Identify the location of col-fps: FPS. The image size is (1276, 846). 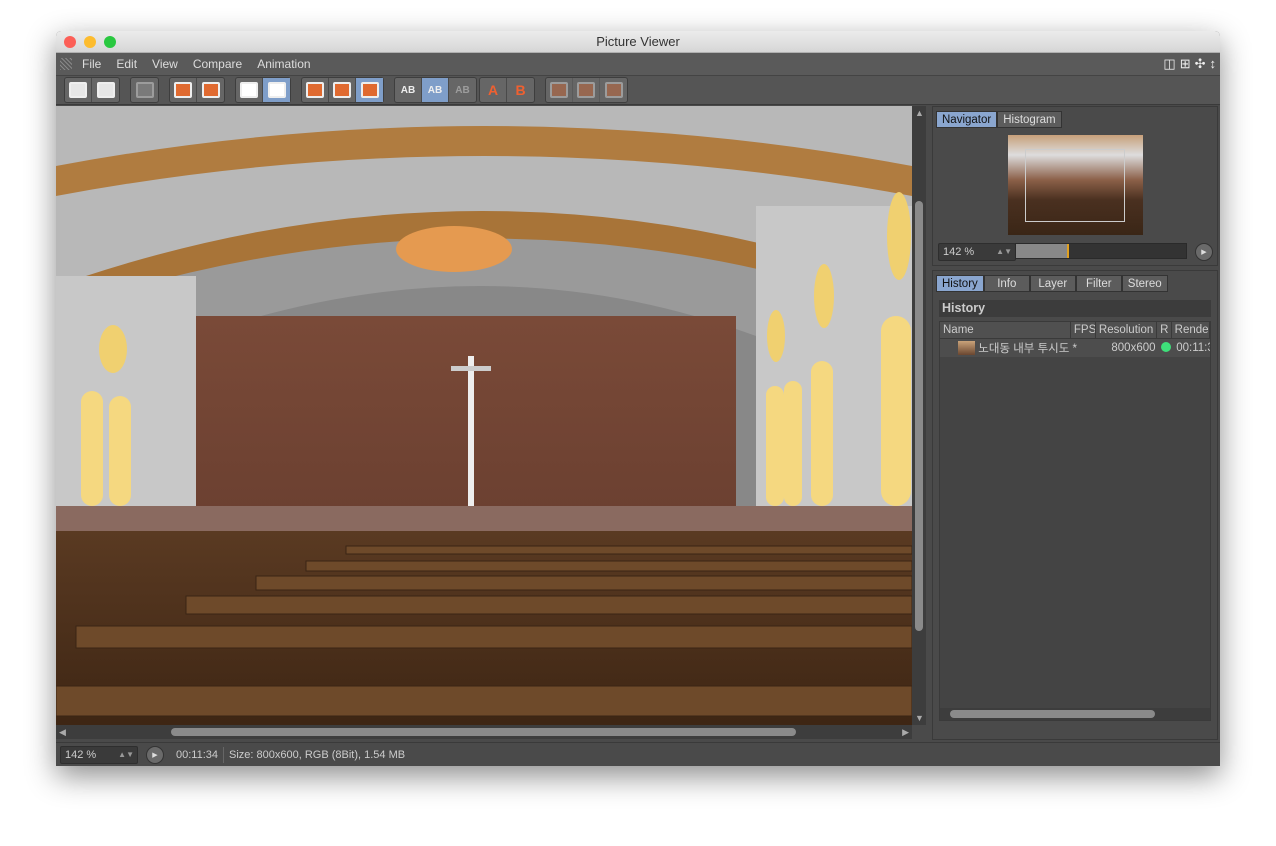
(1083, 330).